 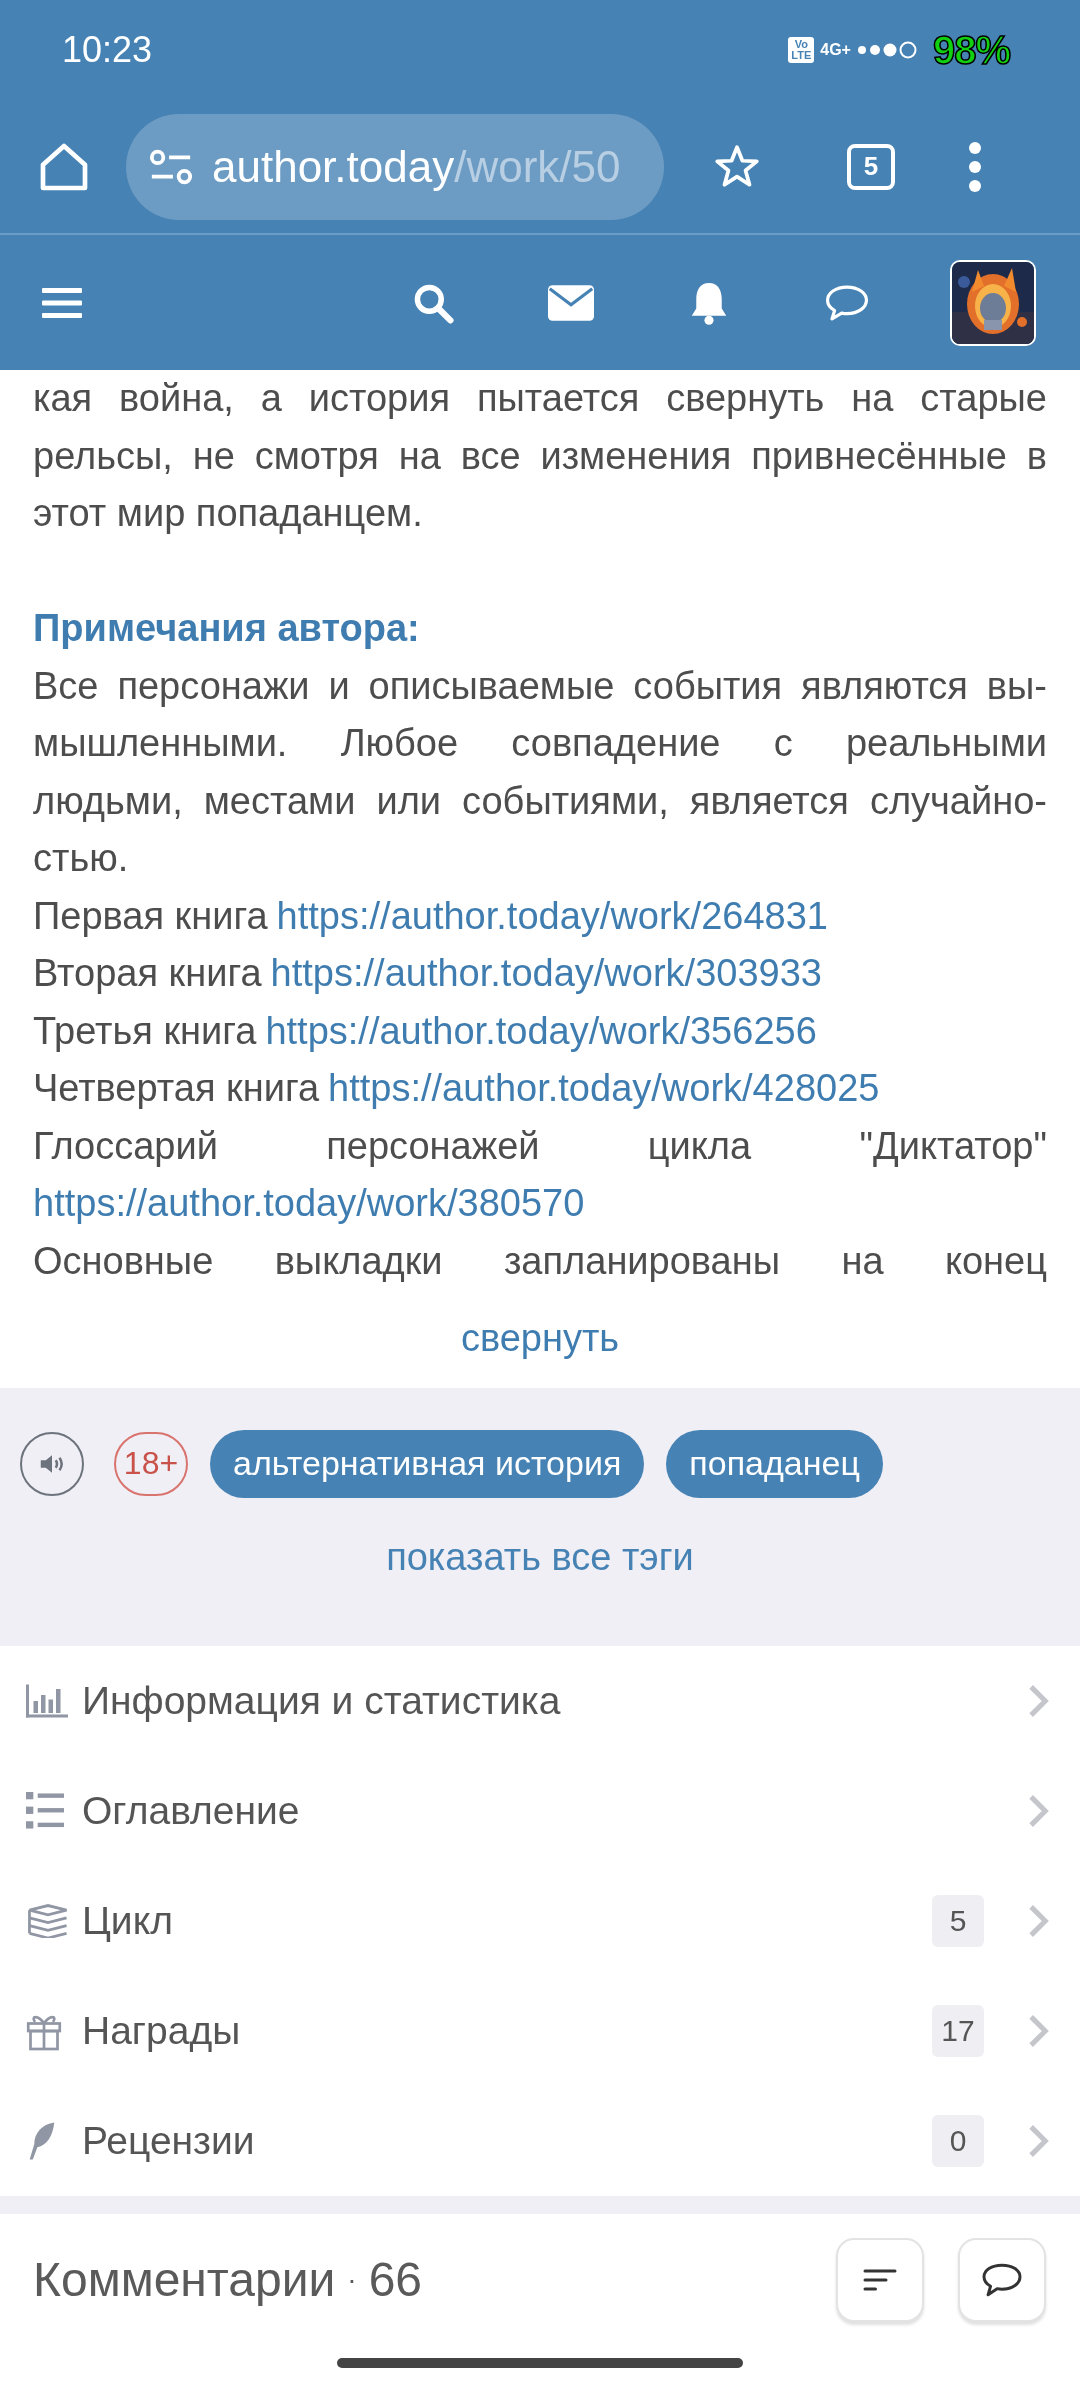 What do you see at coordinates (540, 1810) in the screenshot?
I see `menu-item: Оглавление` at bounding box center [540, 1810].